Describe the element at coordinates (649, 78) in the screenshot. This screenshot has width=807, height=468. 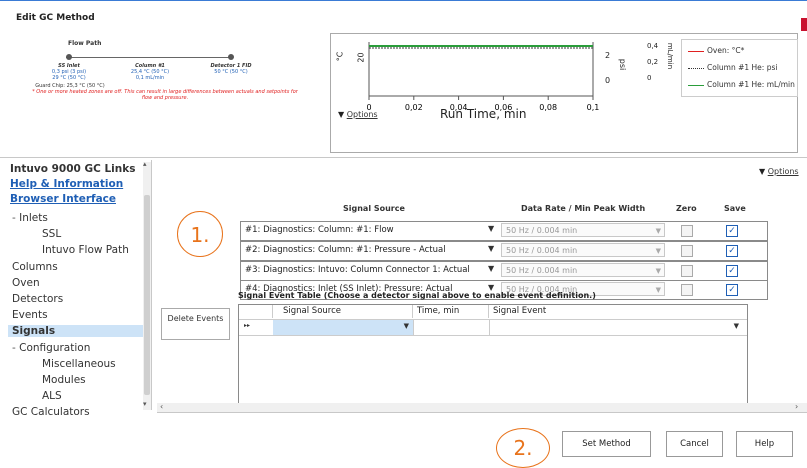
I see `plot-right2-tick-2: 0` at that location.